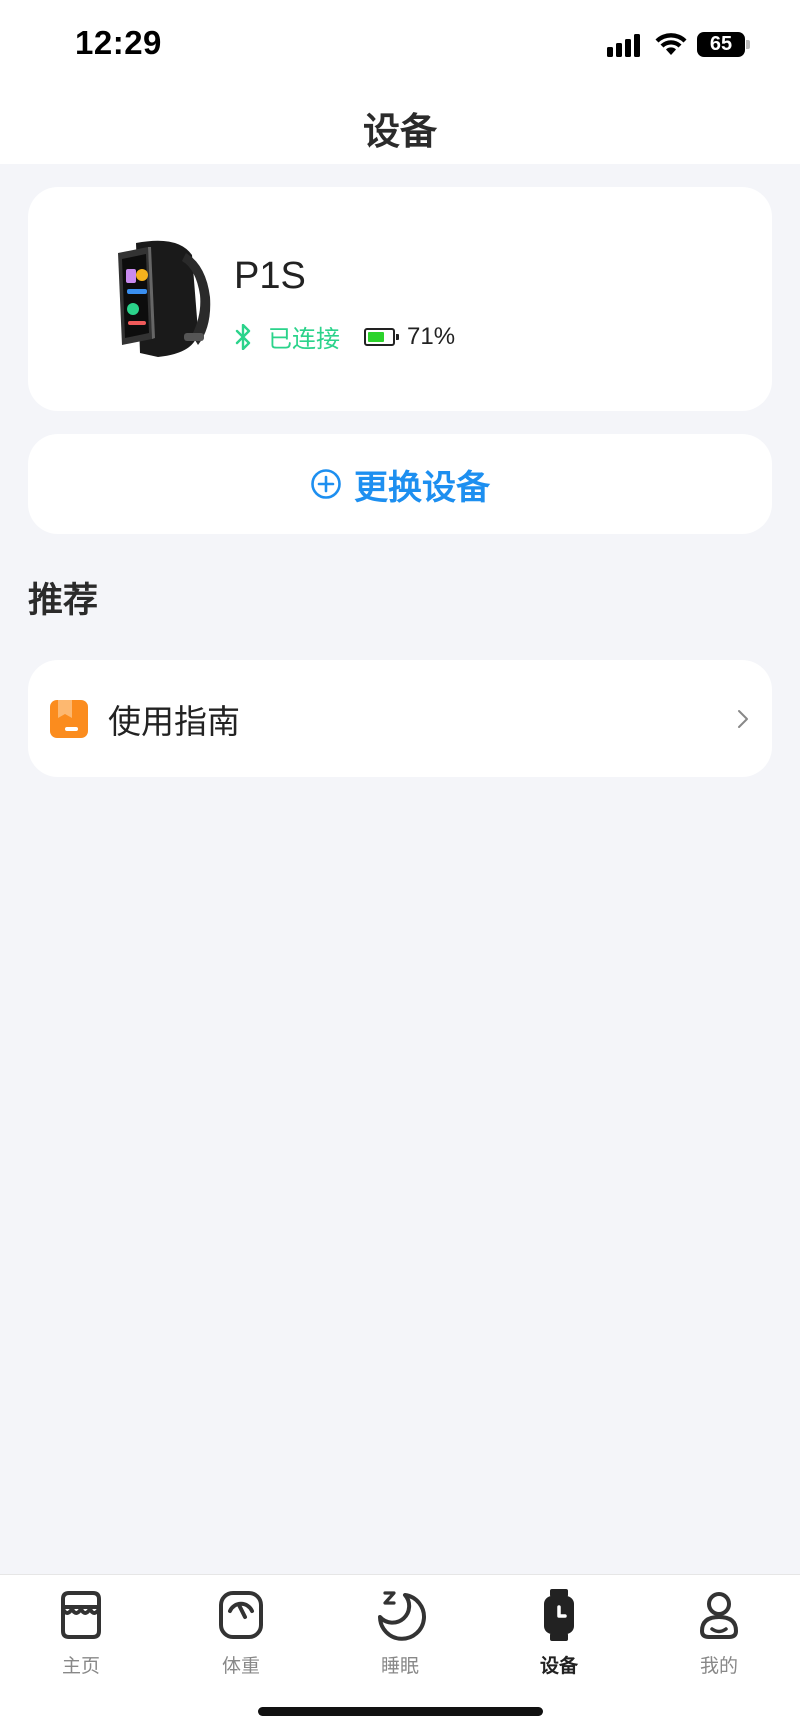  I want to click on device-status-row: 已连接 71%, so click(344, 336).